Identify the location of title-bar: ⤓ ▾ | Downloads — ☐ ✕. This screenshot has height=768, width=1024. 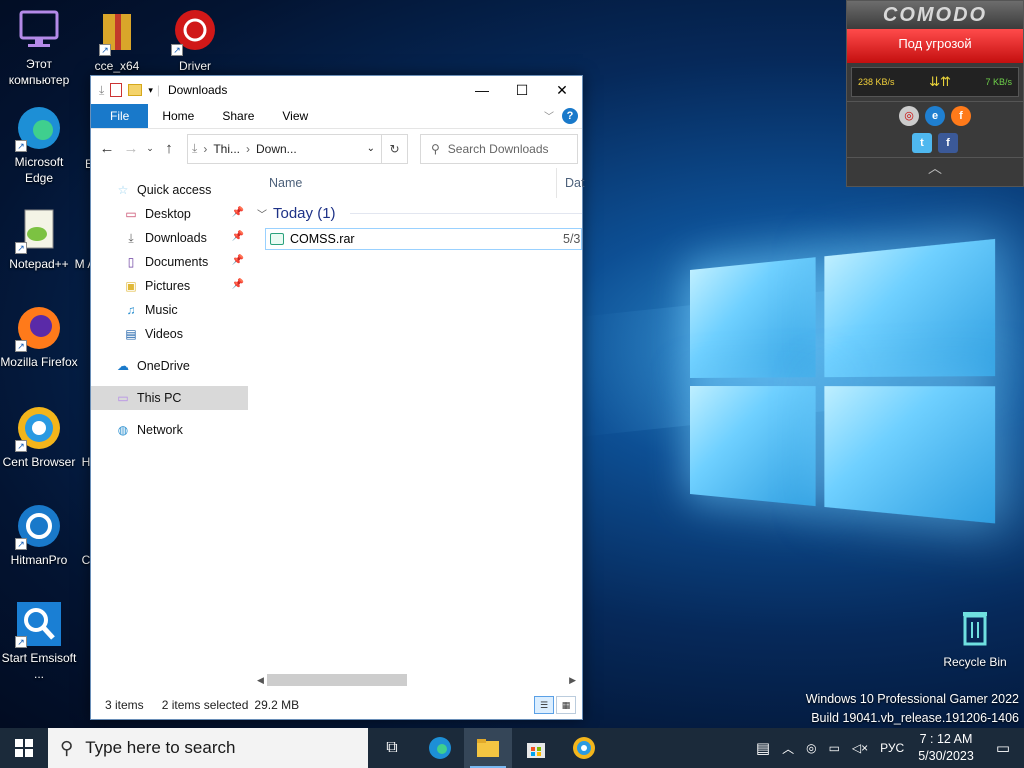
(336, 90).